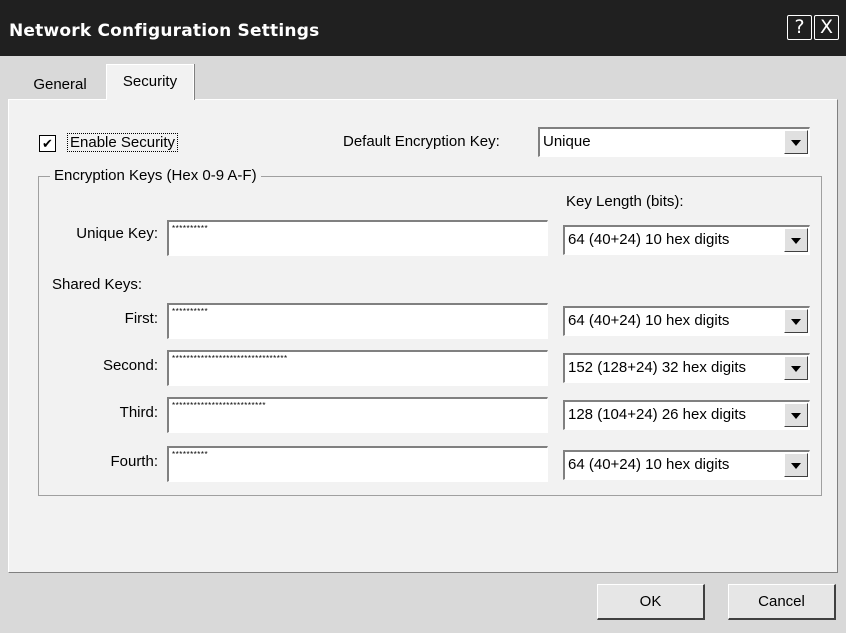 The width and height of the screenshot is (846, 633). I want to click on second-key-length-select: 152 (128+24) 32 hex digits, so click(686, 368).